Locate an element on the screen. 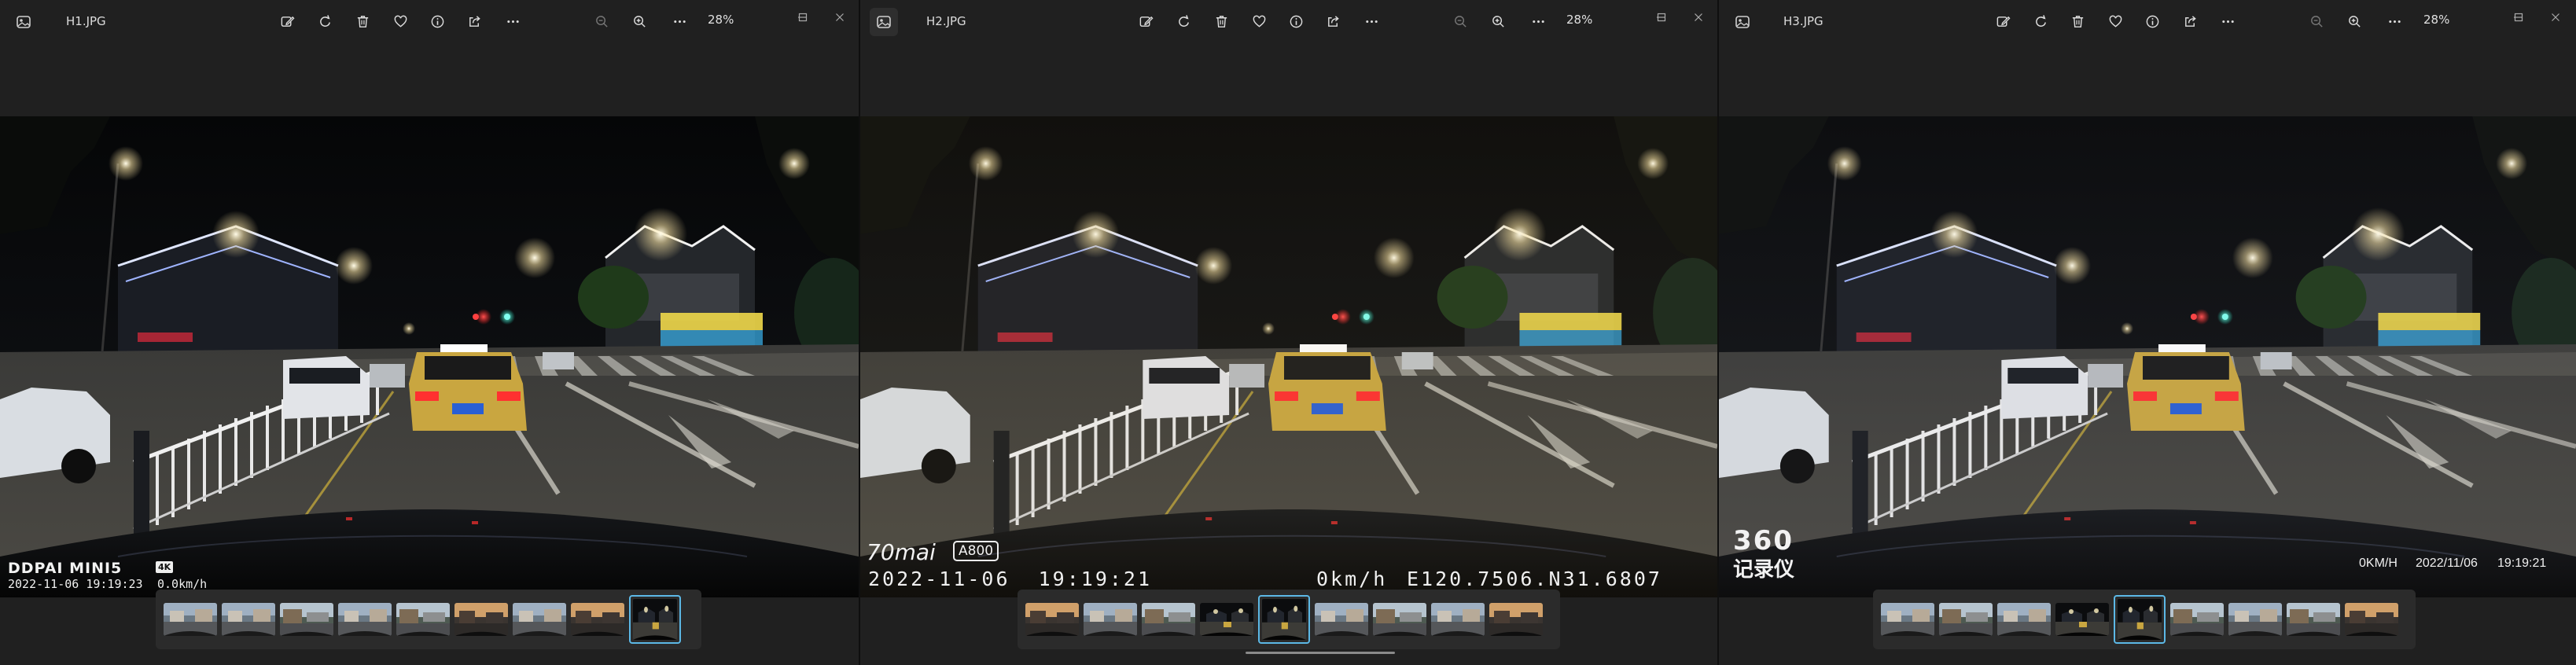 The image size is (2576, 665). camera-brand-subtitle: 记录仪 is located at coordinates (1764, 570).